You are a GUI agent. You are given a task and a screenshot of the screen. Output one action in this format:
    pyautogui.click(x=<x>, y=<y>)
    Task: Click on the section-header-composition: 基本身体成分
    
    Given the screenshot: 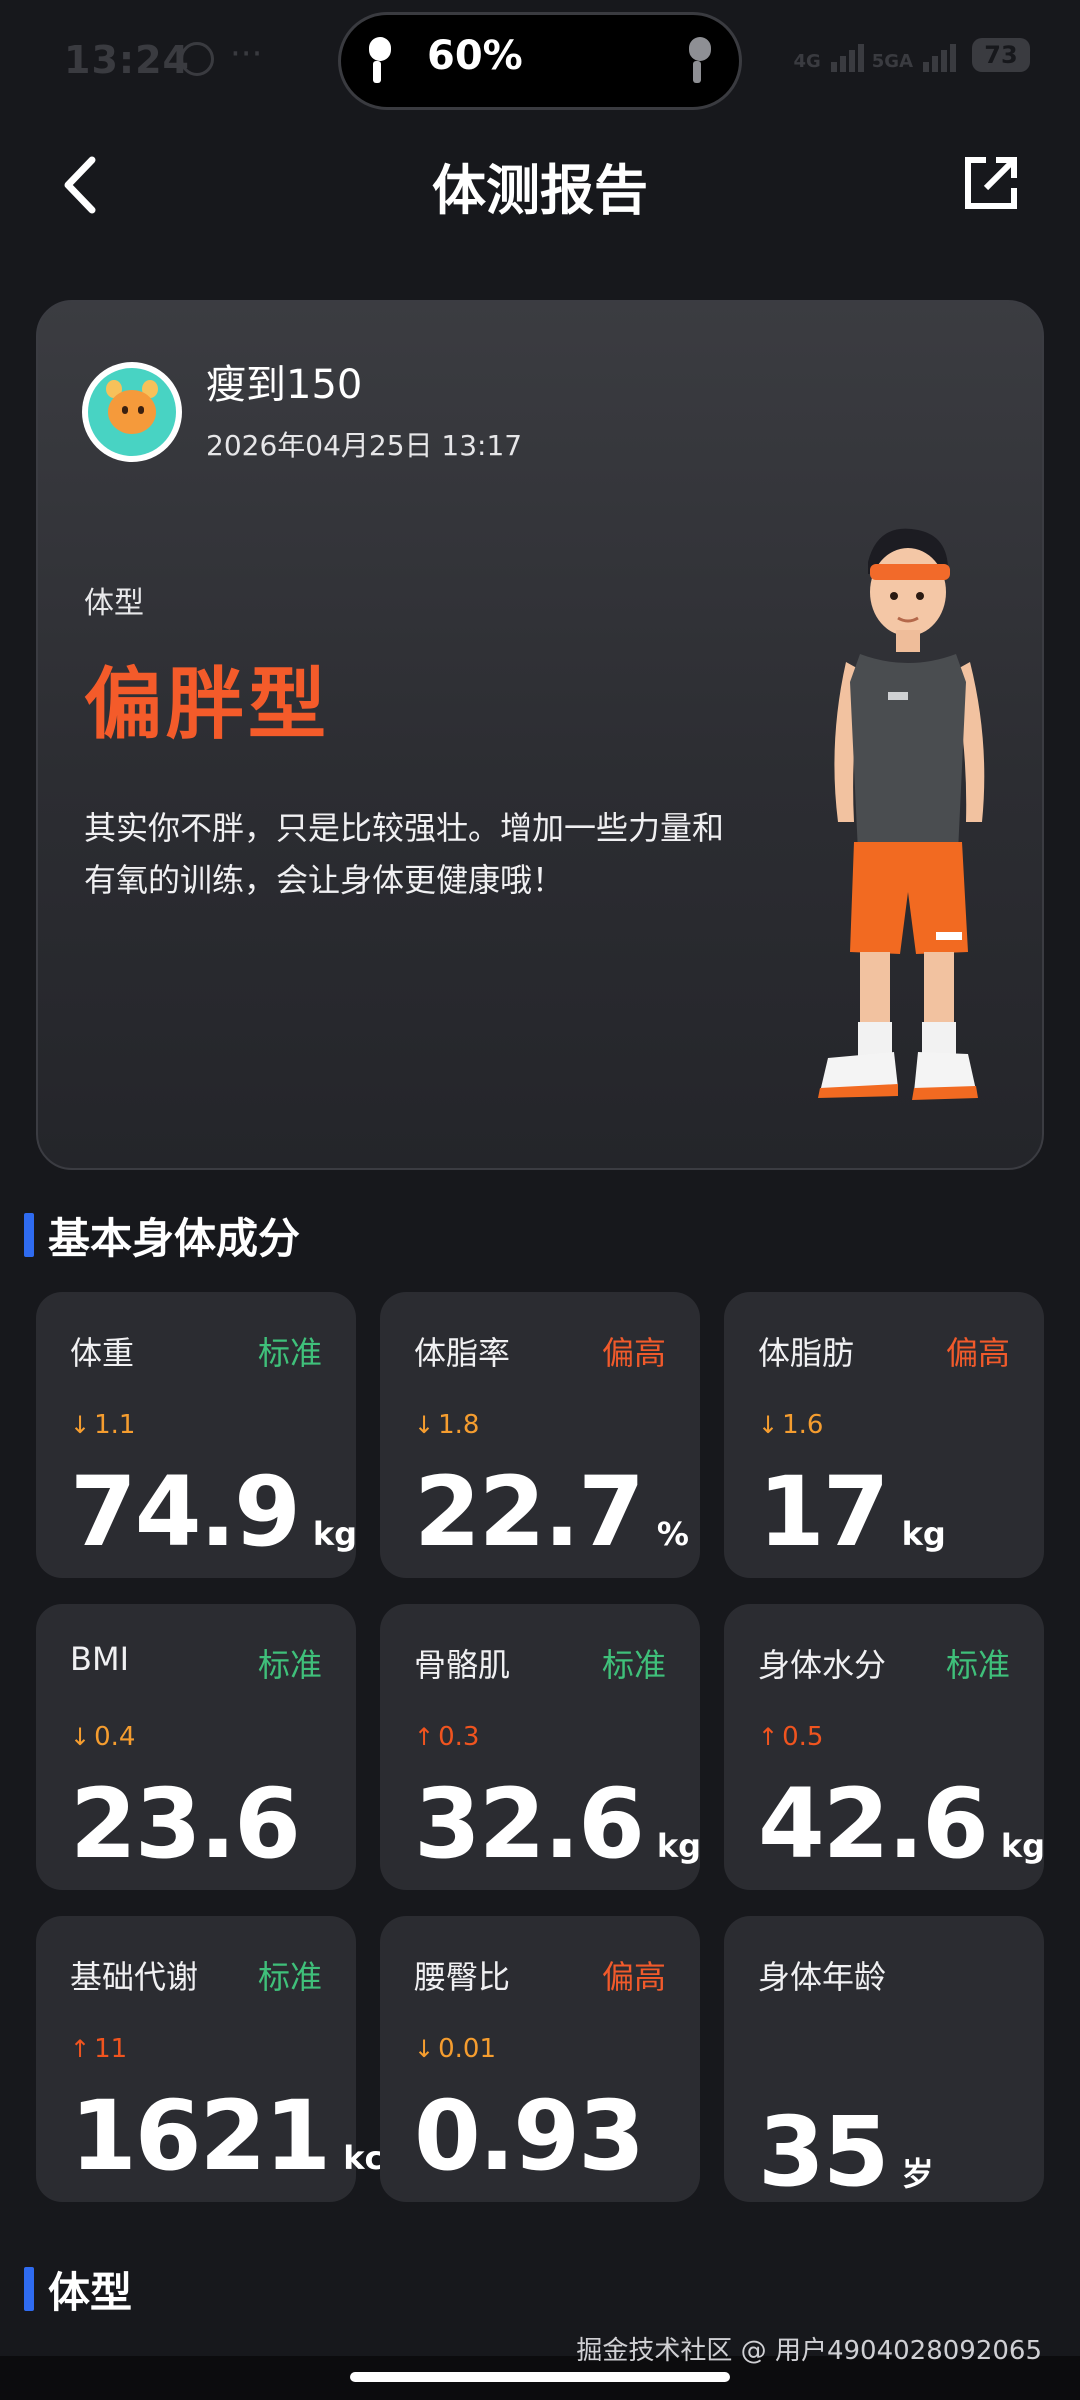 What is the action you would take?
    pyautogui.click(x=162, y=1236)
    